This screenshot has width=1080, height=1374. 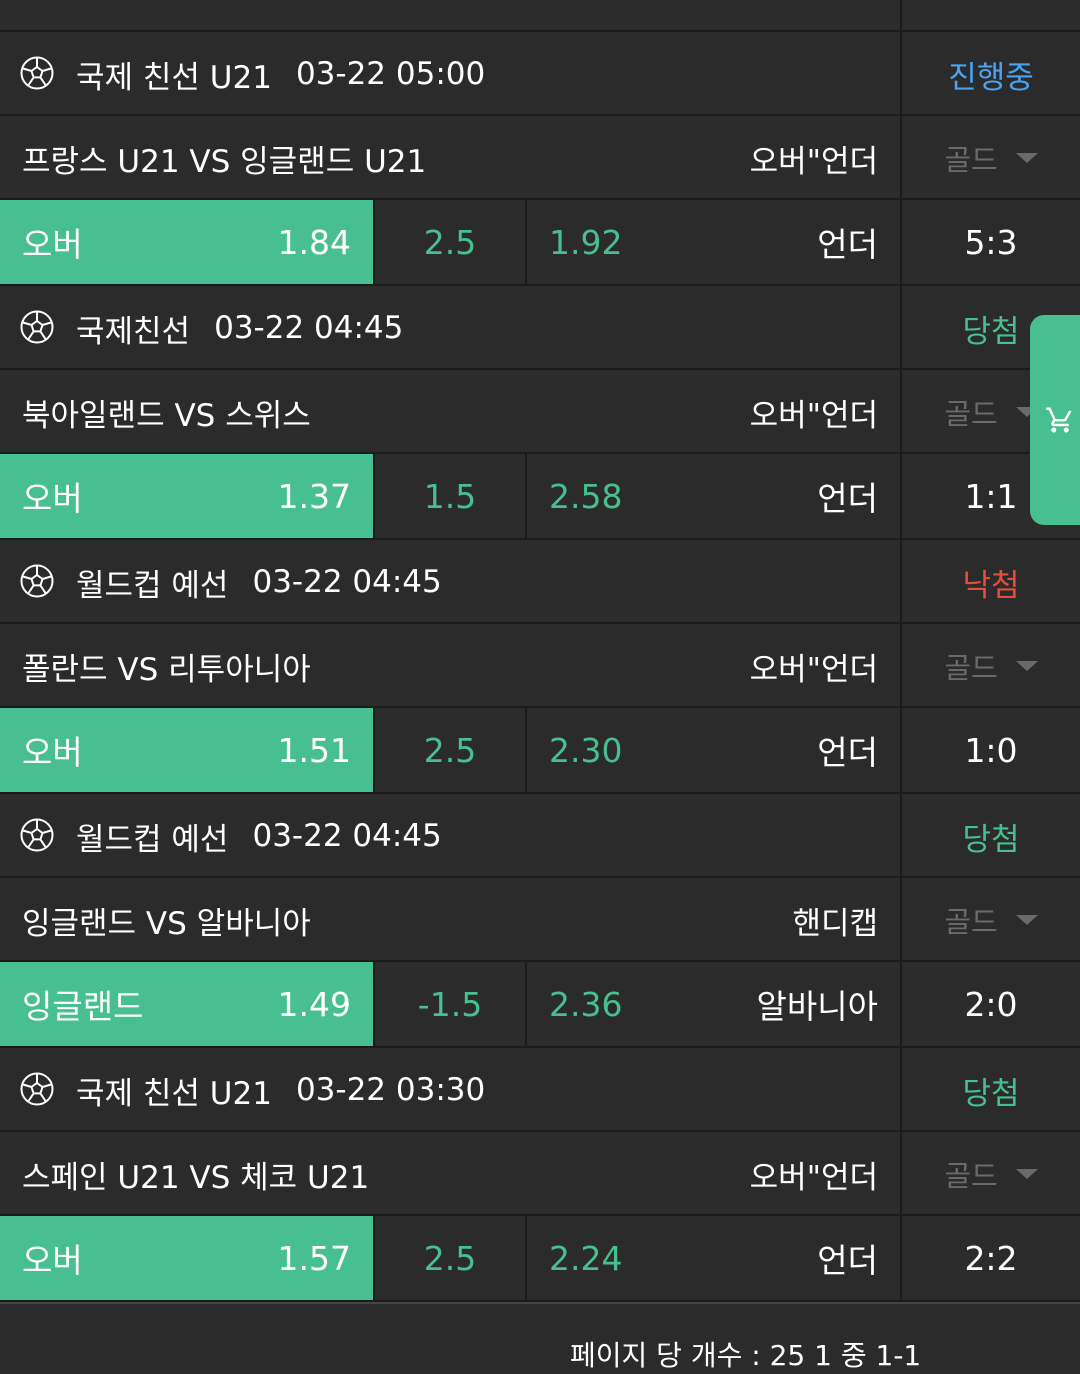 I want to click on shopping-cart-icon, so click(x=1059, y=420).